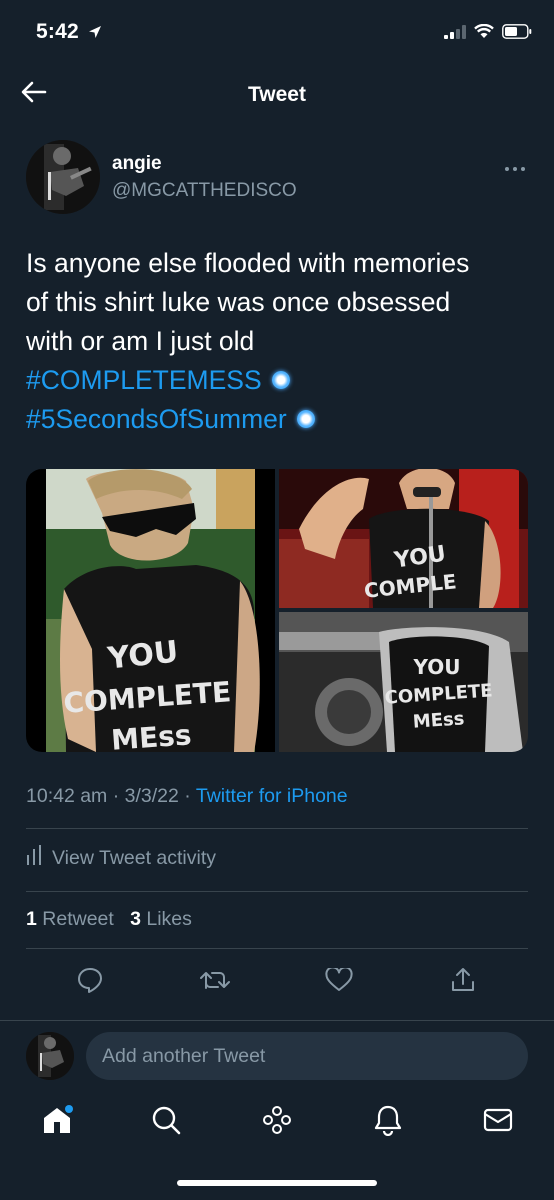  I want to click on tab-search, so click(166, 1122).